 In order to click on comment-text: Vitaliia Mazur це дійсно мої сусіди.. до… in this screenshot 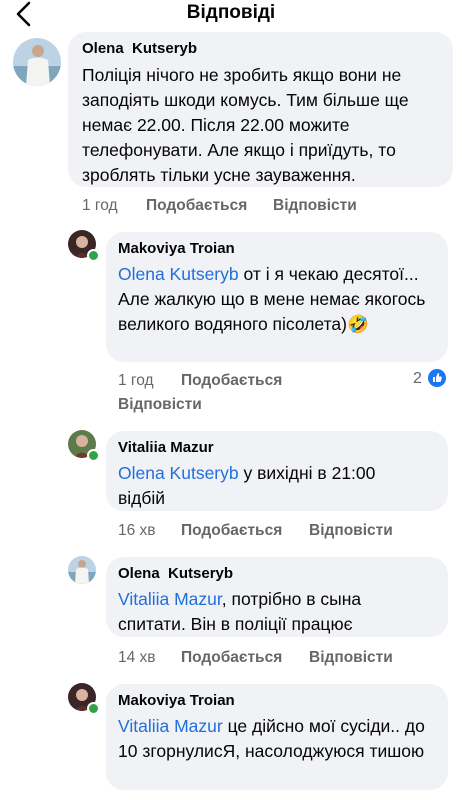, I will do `click(271, 738)`.